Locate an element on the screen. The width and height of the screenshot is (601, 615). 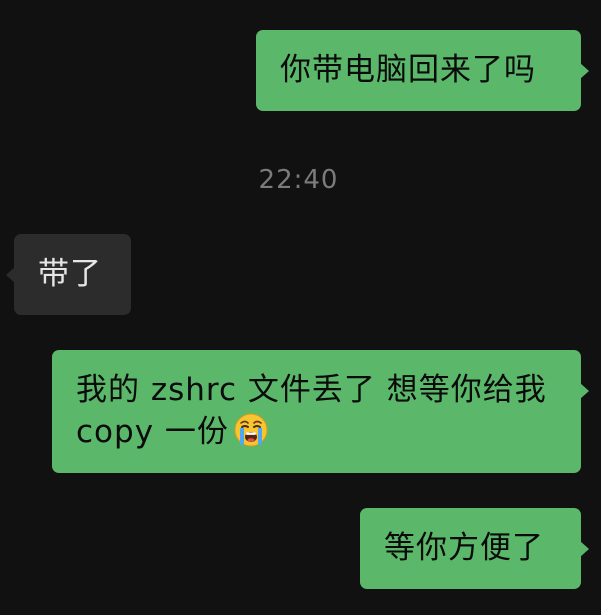
incoming-message-bubble: 带了 is located at coordinates (68, 274).